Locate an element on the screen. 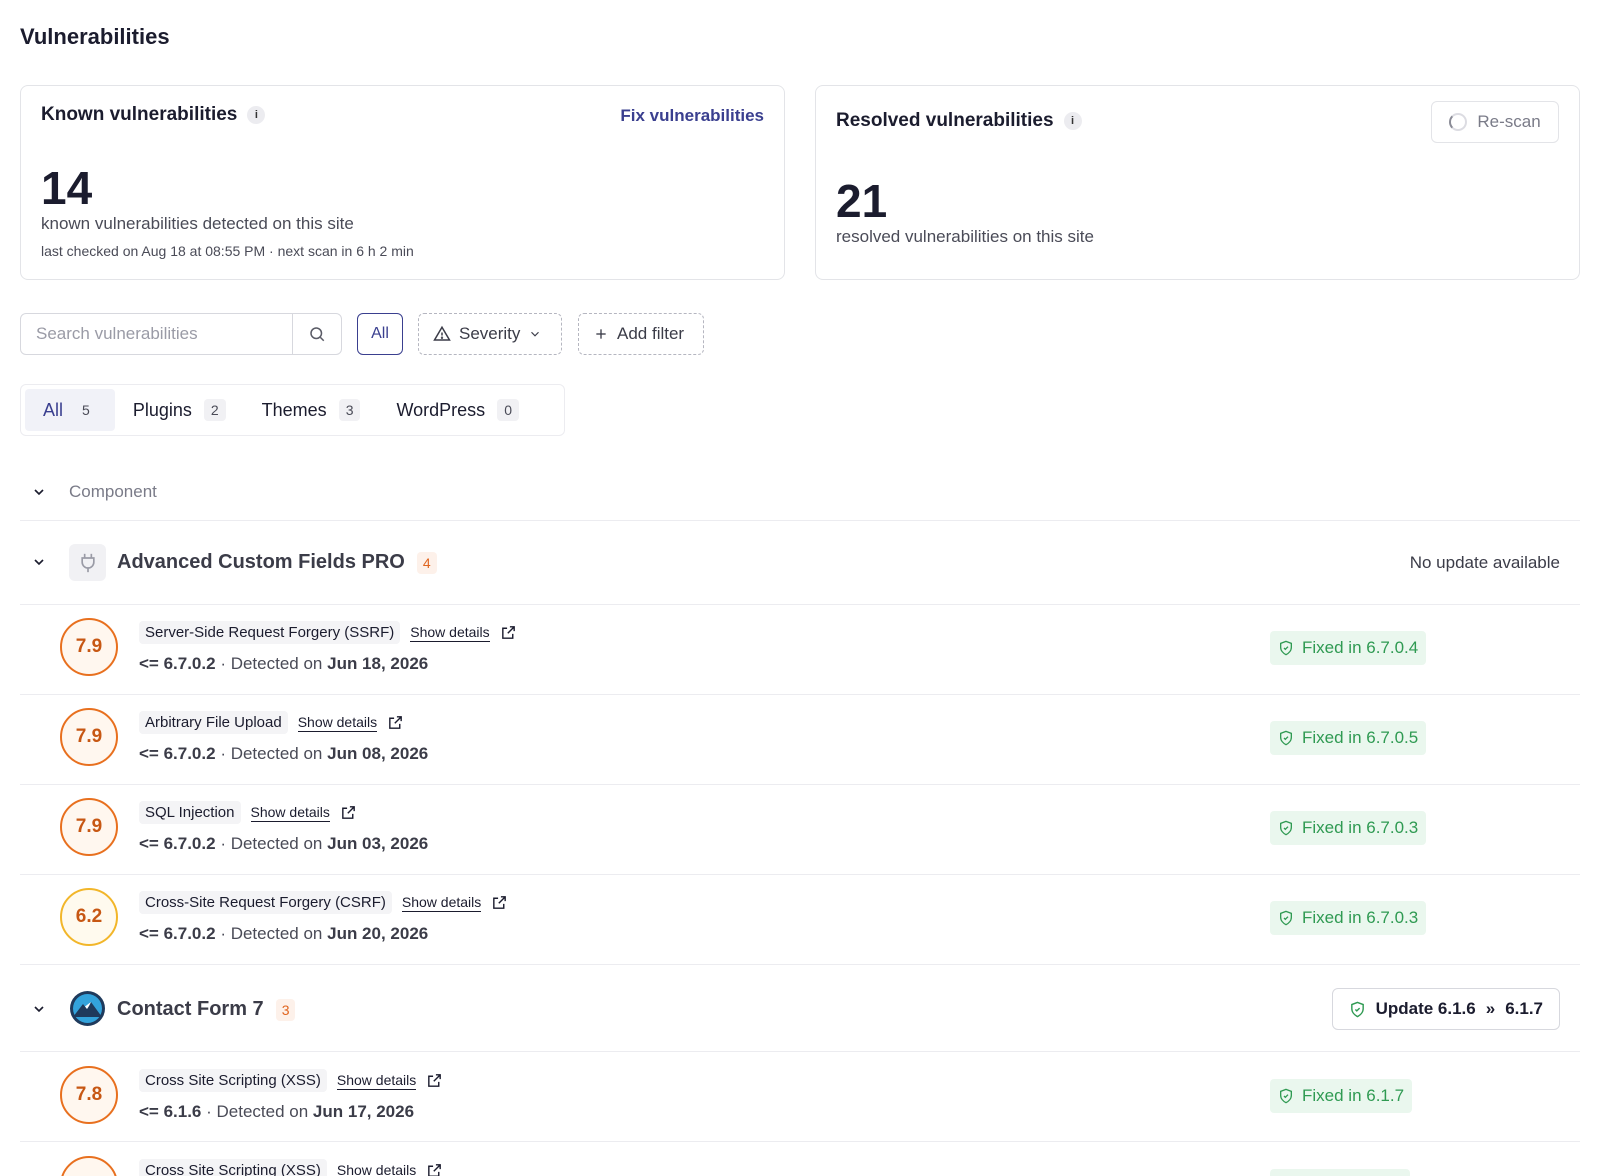 This screenshot has width=1600, height=1176. group-name-text: Contact Form 7 is located at coordinates (190, 1009).